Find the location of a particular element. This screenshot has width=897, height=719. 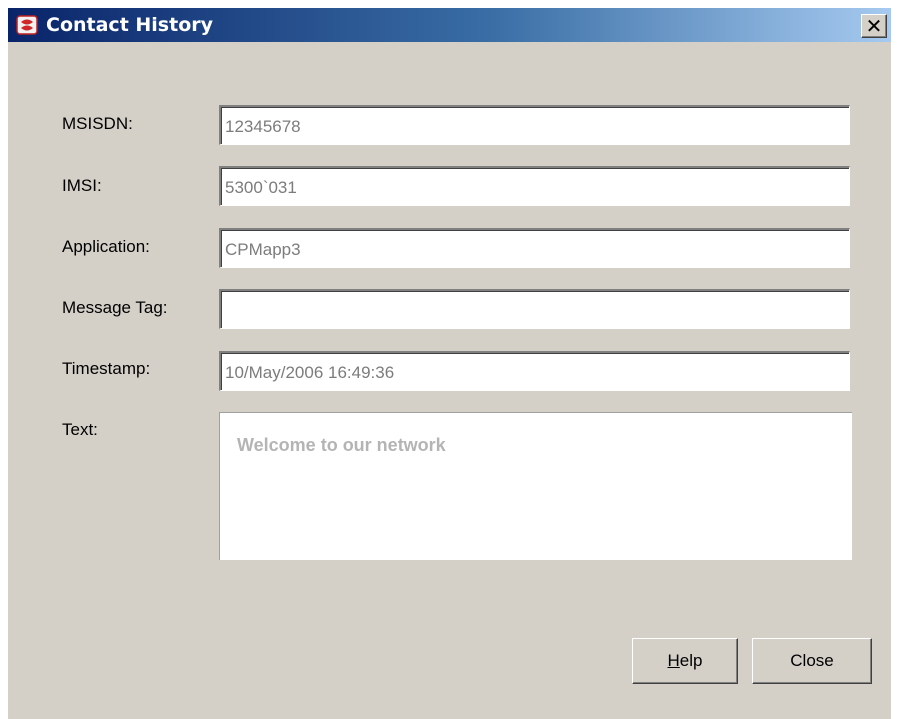

app-logo-icon is located at coordinates (27, 25).